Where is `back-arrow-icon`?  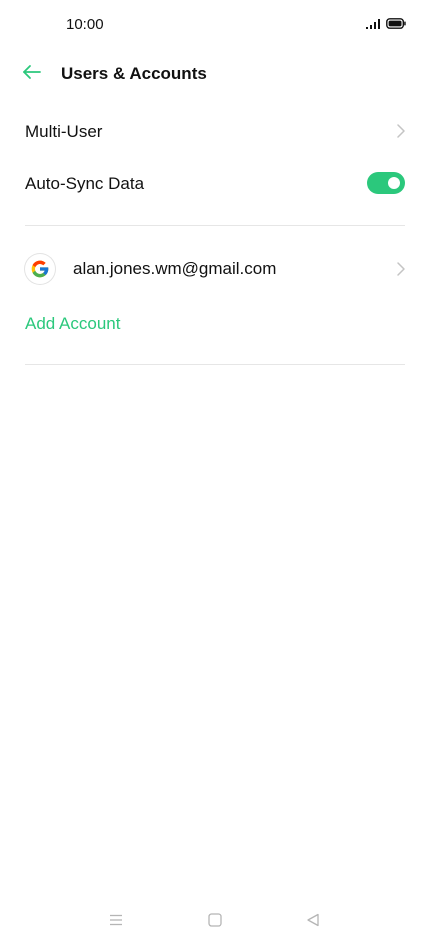
back-arrow-icon is located at coordinates (32, 74).